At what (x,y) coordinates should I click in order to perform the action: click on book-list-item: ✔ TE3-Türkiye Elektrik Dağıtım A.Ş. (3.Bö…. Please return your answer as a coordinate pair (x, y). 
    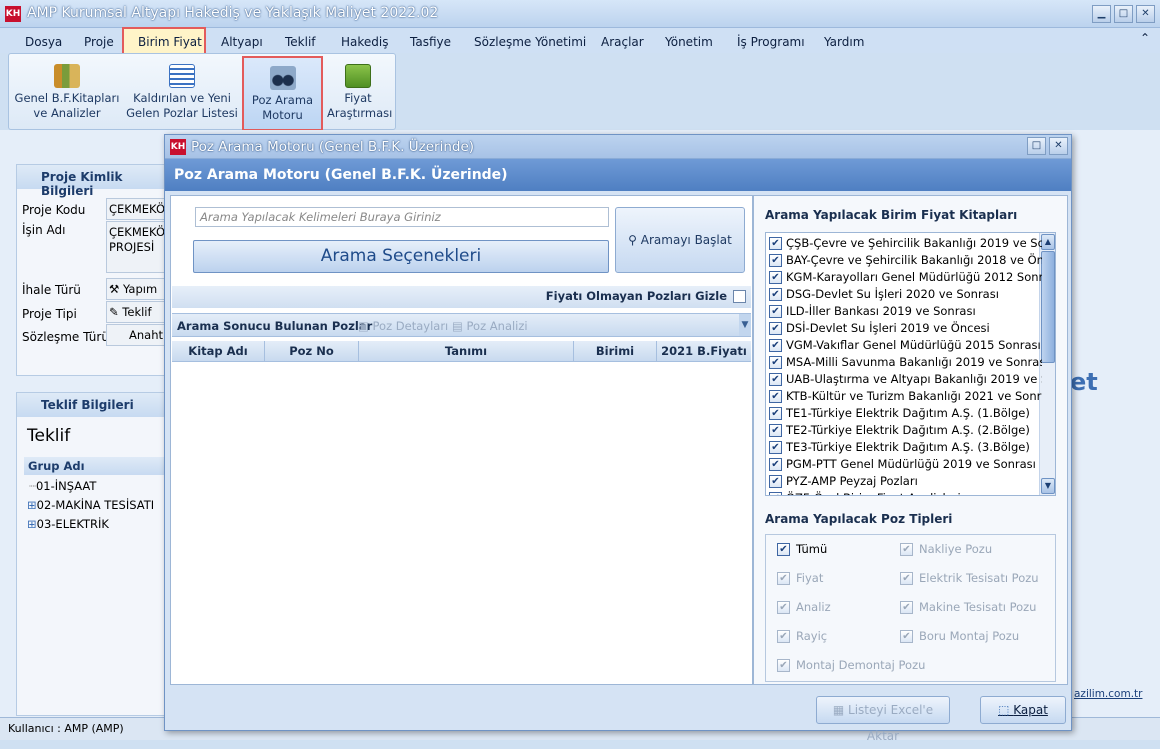
    Looking at the image, I should click on (904, 447).